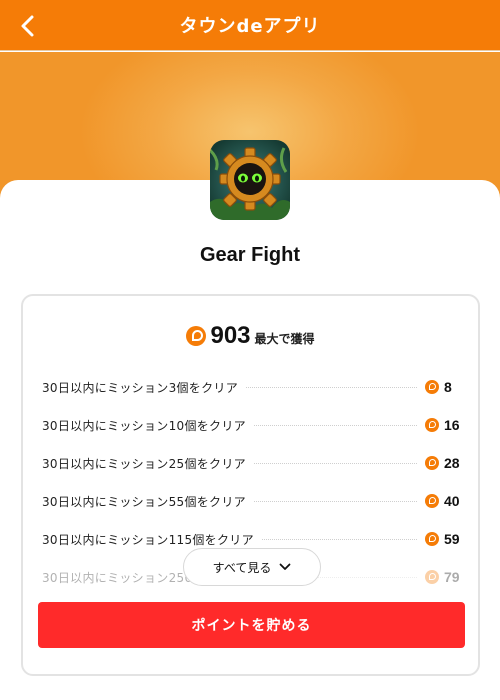 This screenshot has width=500, height=700. Describe the element at coordinates (452, 577) in the screenshot. I see `mission-points: 79` at that location.